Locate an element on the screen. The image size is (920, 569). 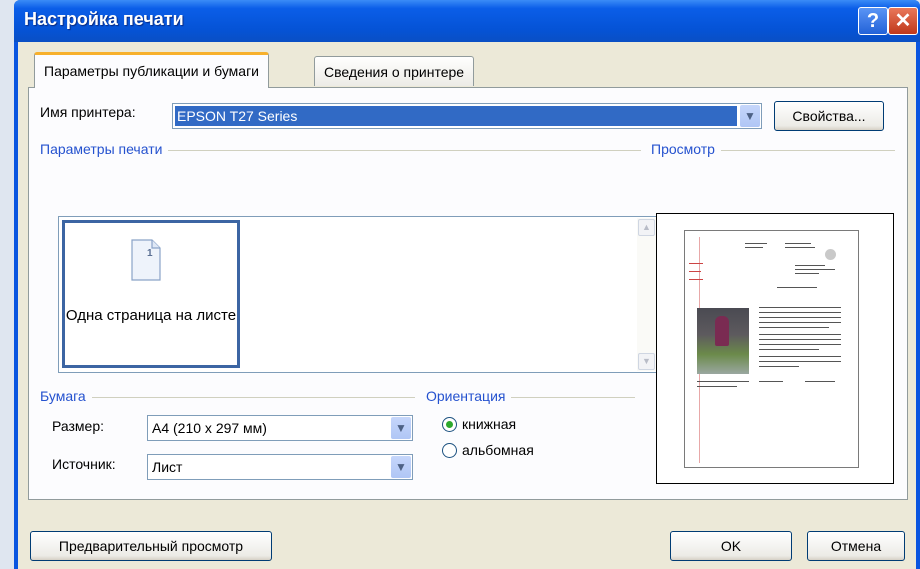
paper-size-value: A4 (210 x 297 мм) is located at coordinates (209, 428).